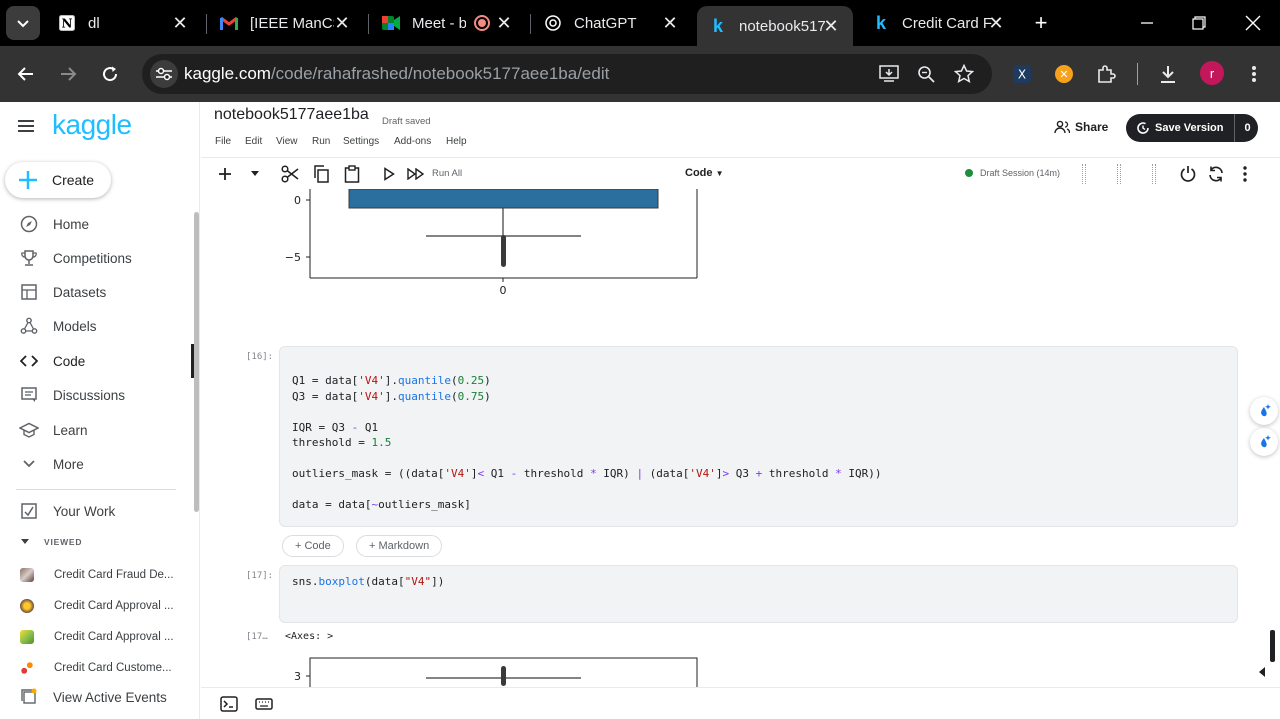  Describe the element at coordinates (352, 174) in the screenshot. I see `paste-button` at that location.